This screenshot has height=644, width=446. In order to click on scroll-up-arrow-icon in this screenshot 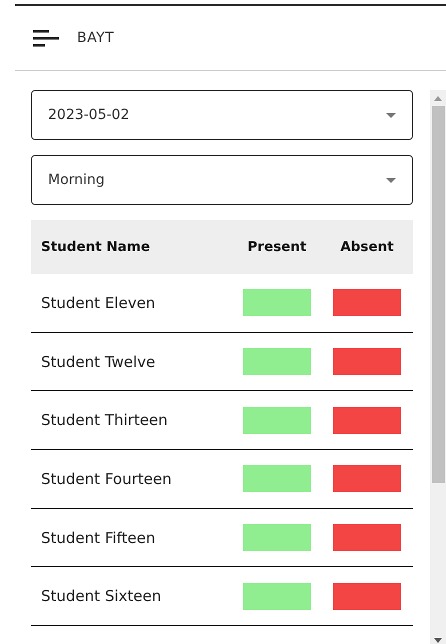, I will do `click(438, 98)`.